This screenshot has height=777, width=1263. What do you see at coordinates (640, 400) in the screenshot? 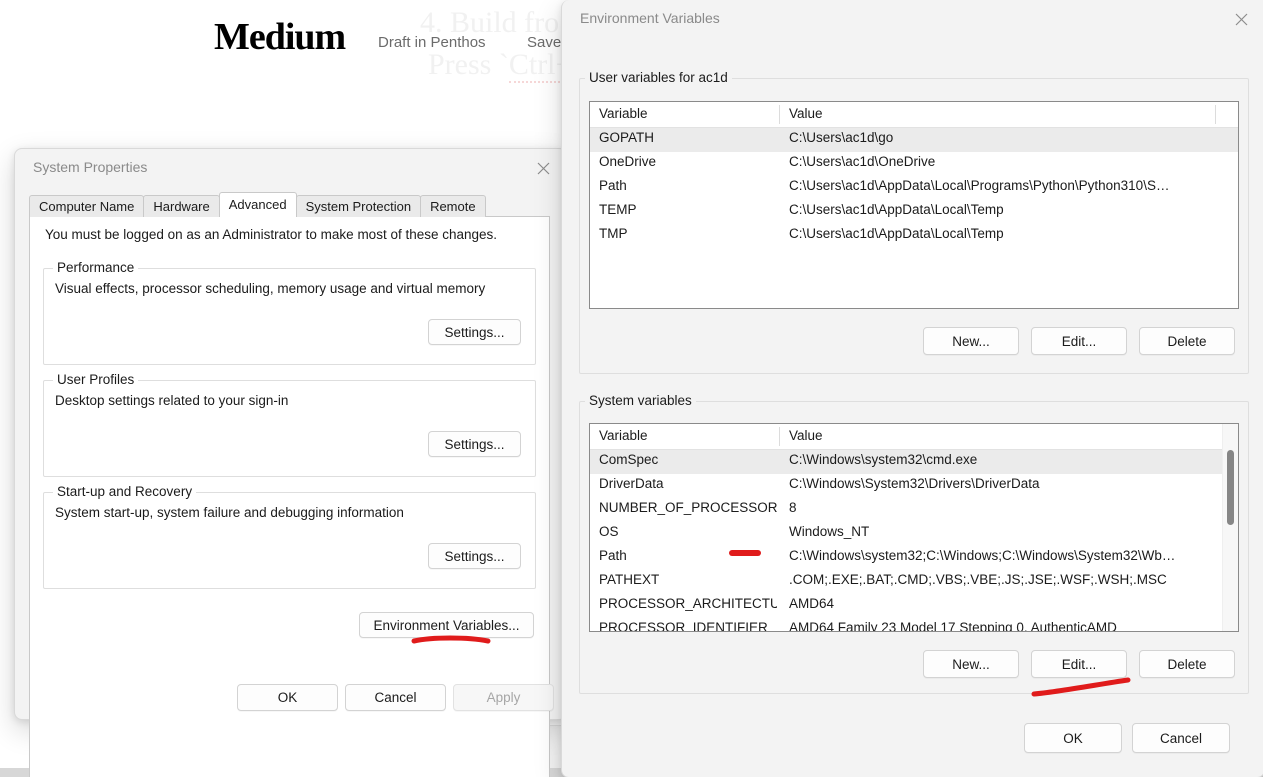
I see `system-variables-label: System variables` at bounding box center [640, 400].